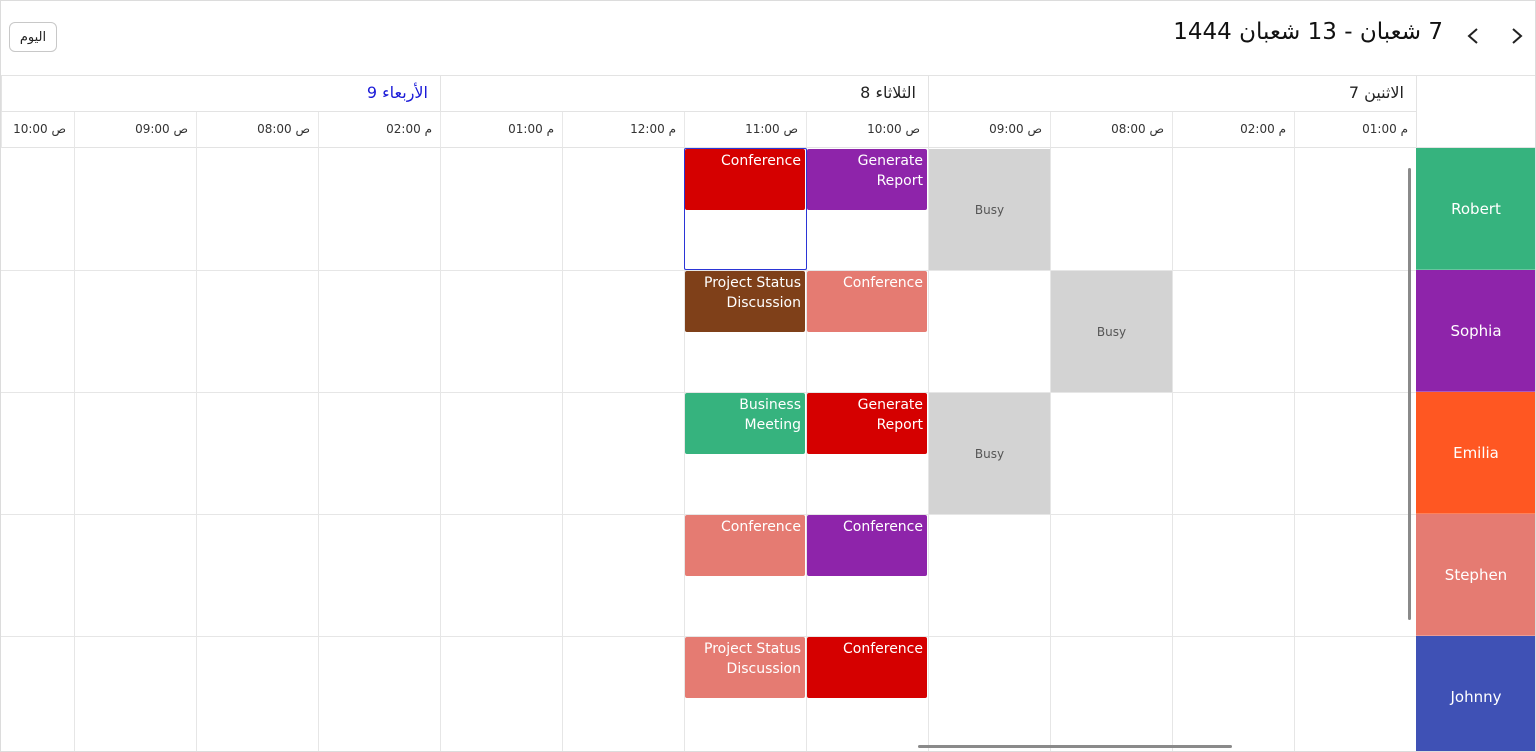 This screenshot has width=1536, height=752. What do you see at coordinates (1409, 394) in the screenshot?
I see `vertical-scrollbar` at bounding box center [1409, 394].